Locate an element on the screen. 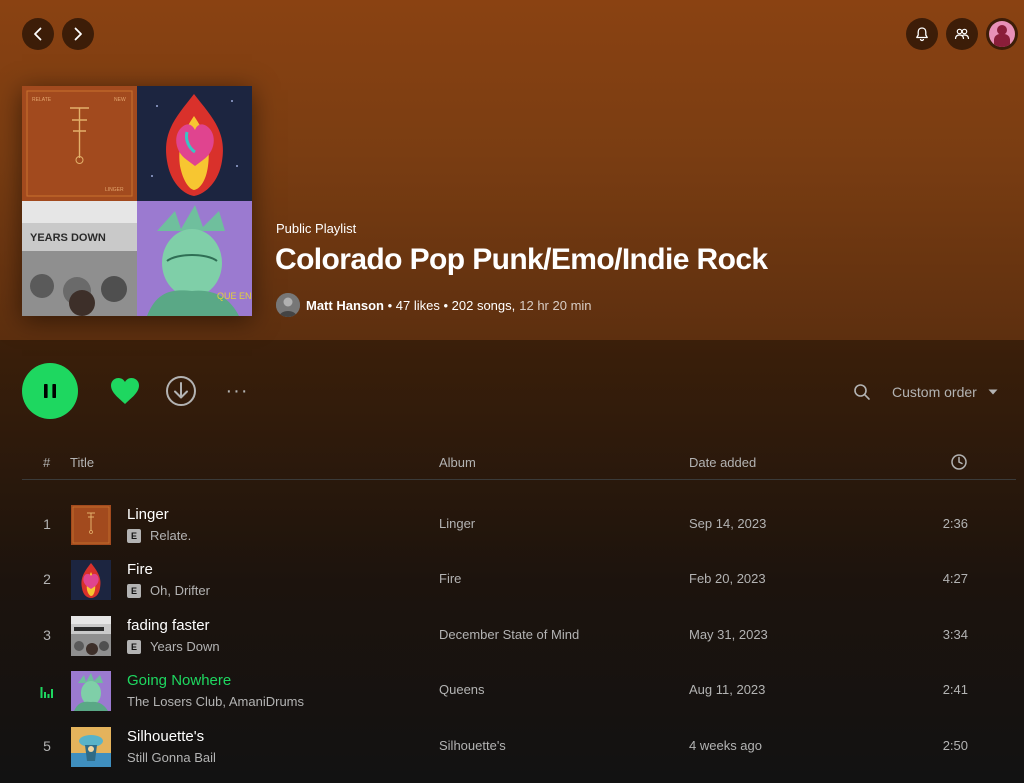  owner-name-link: Matt Hanson is located at coordinates (345, 305).